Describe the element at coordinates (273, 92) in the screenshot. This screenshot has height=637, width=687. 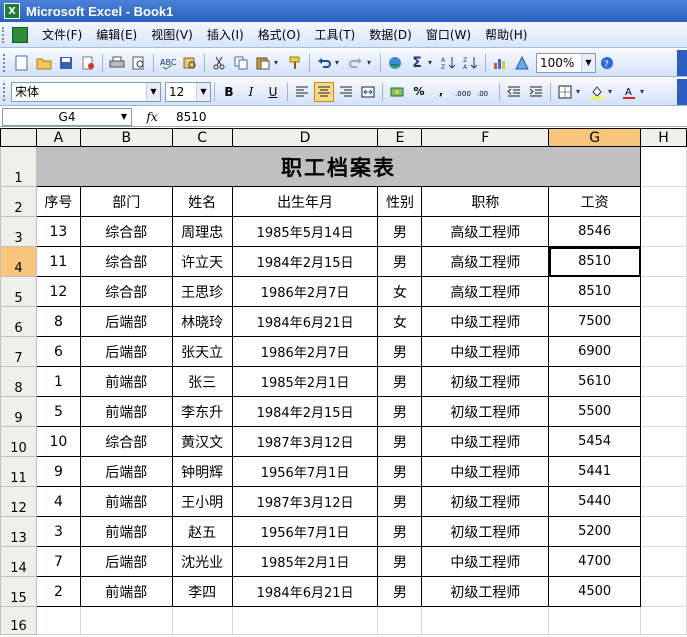
I see `underline-button: U` at that location.